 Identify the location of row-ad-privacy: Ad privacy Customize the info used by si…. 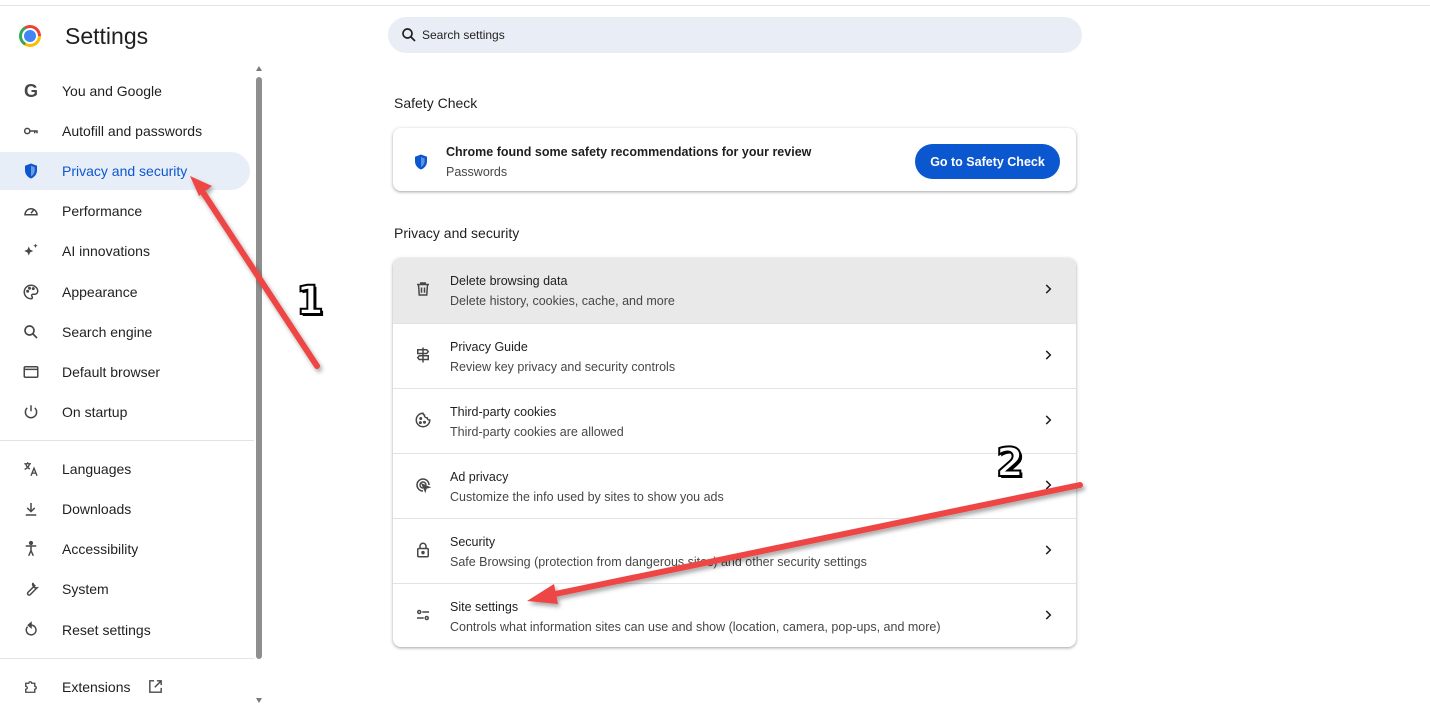
(734, 485).